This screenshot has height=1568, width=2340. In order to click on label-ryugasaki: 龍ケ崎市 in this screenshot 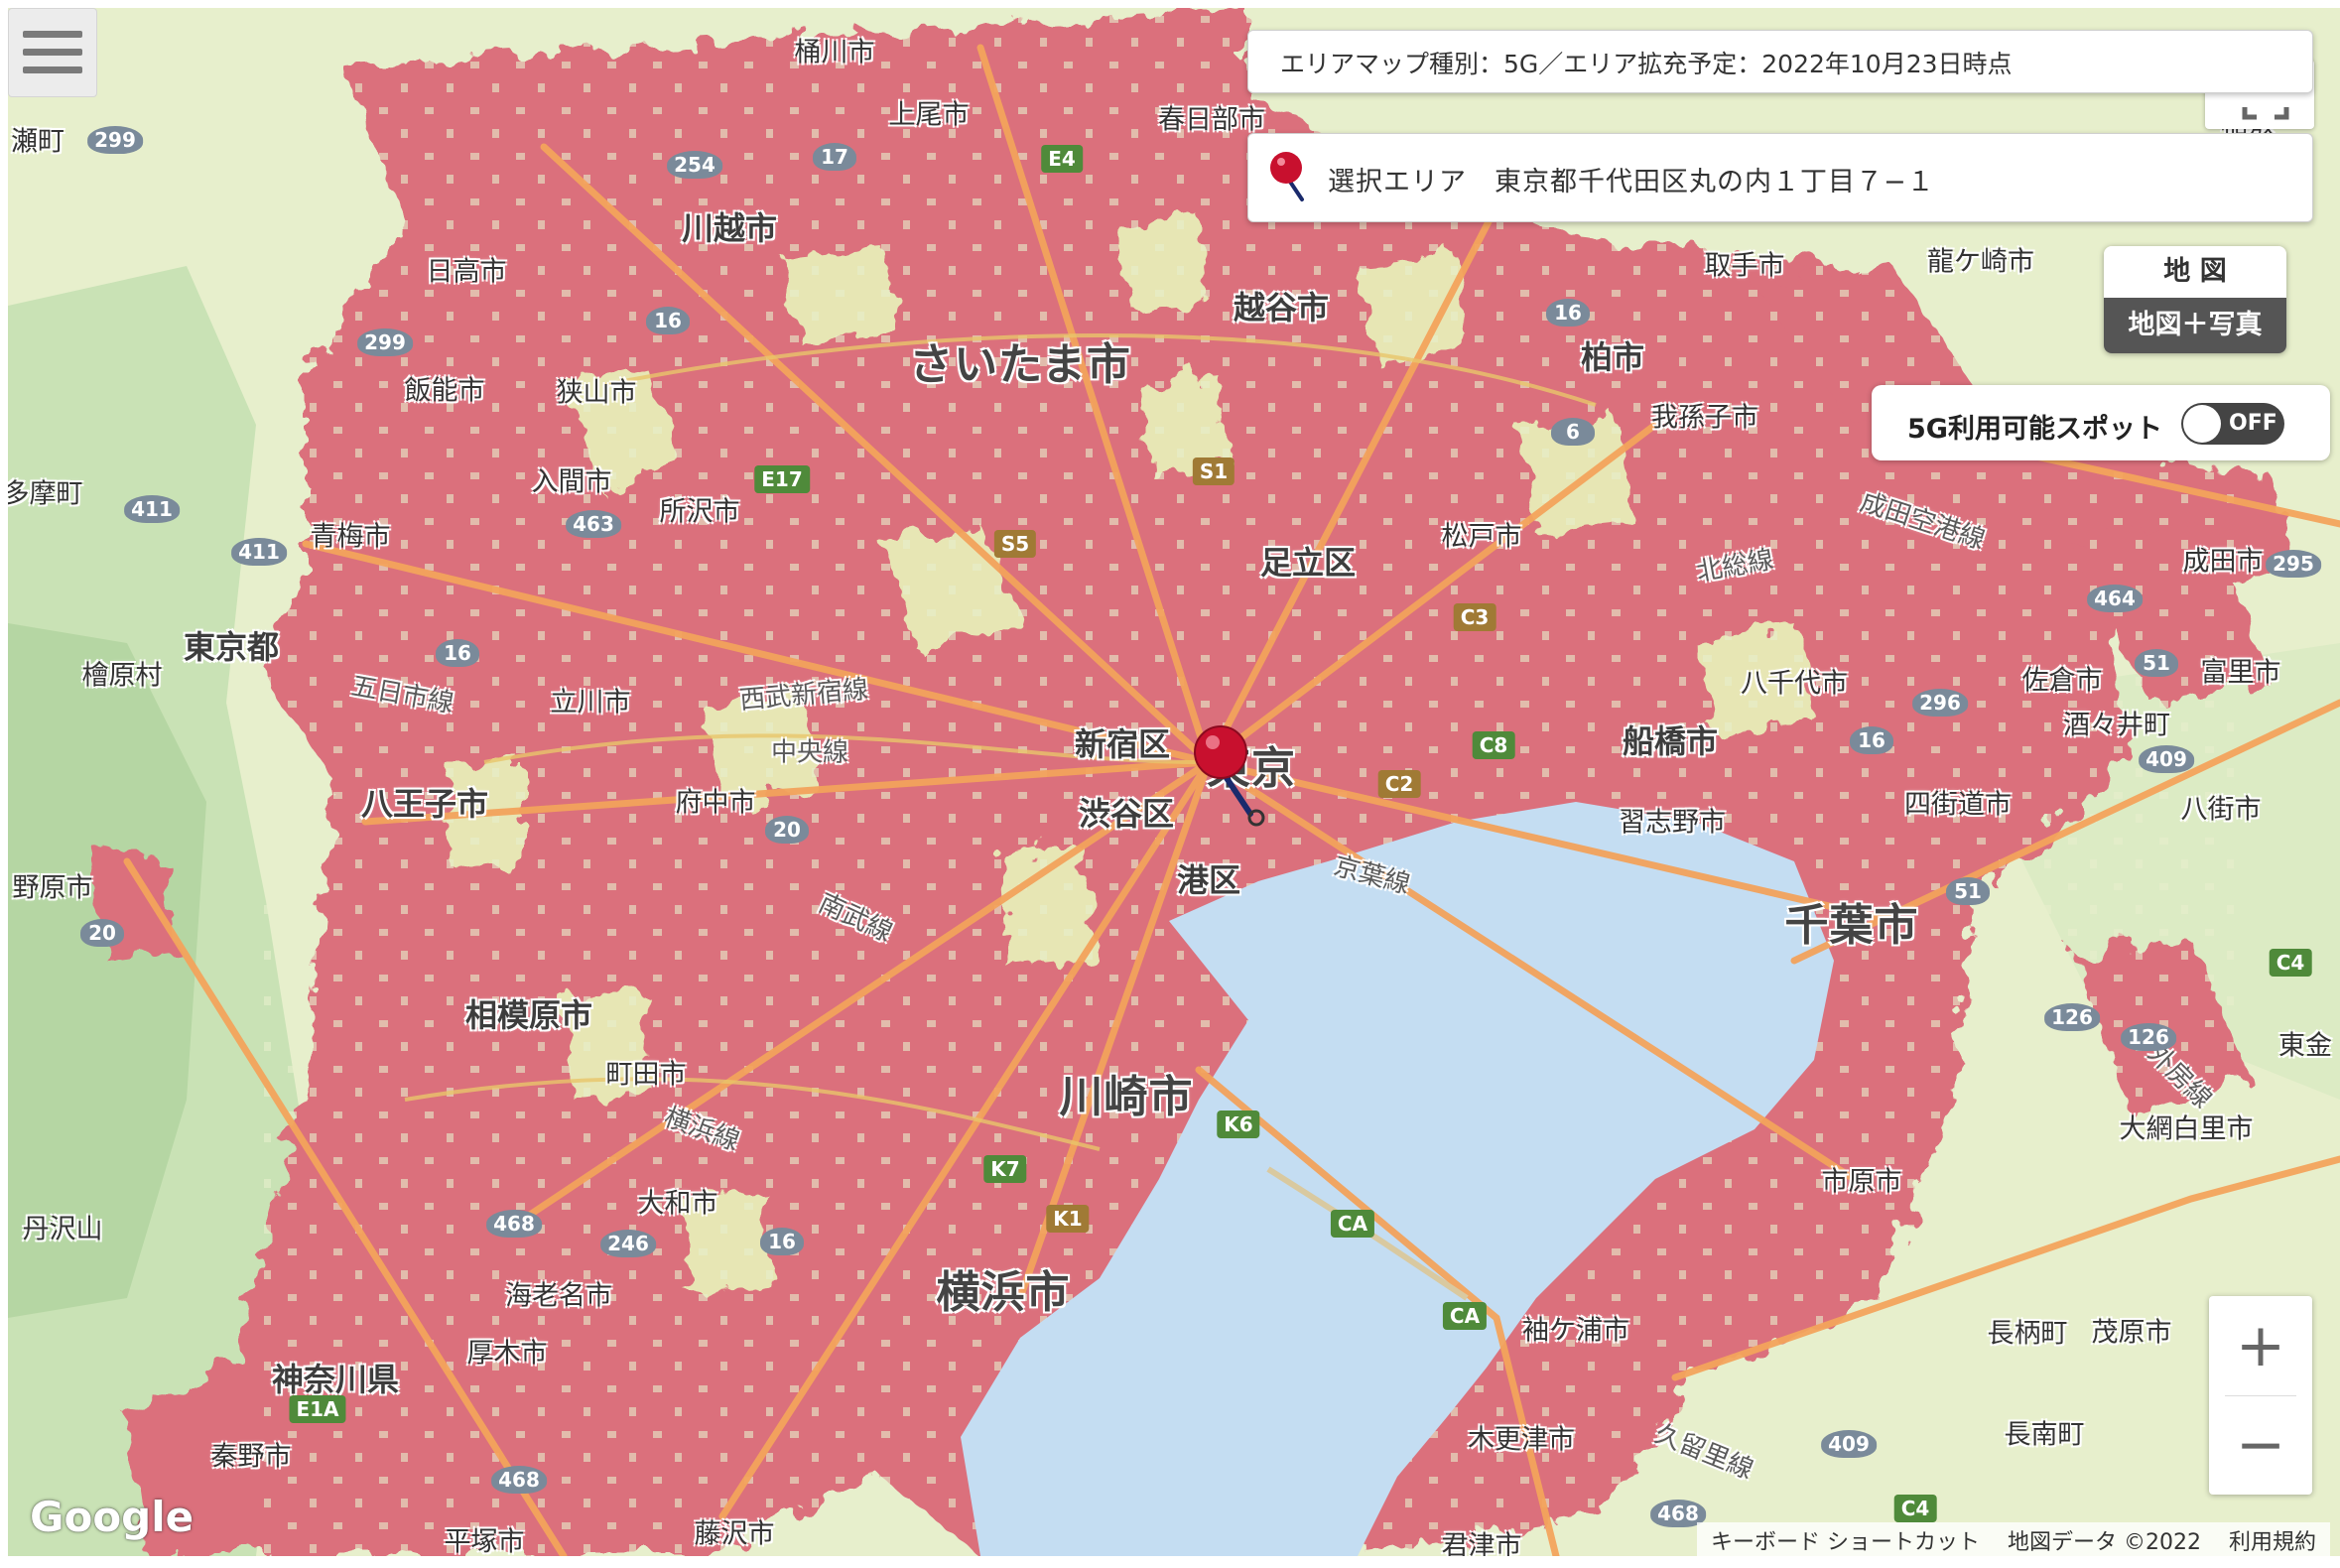, I will do `click(1980, 262)`.